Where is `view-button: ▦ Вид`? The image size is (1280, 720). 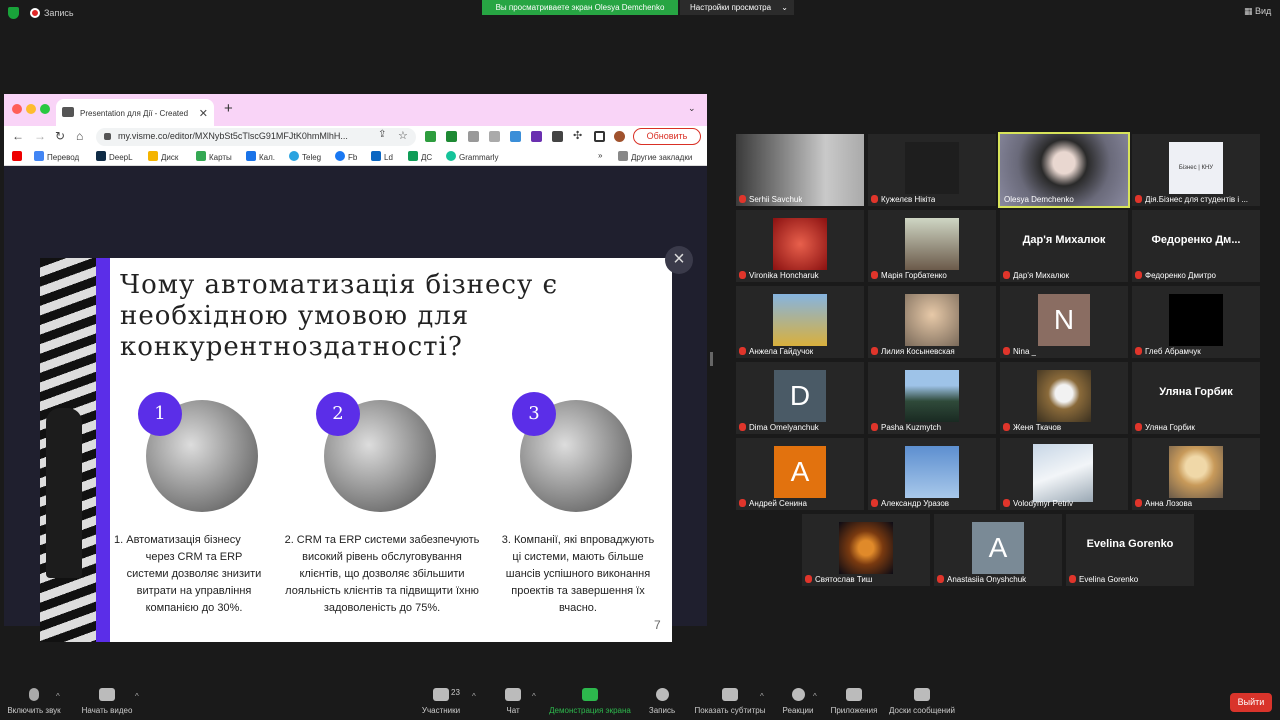 view-button: ▦ Вид is located at coordinates (1257, 11).